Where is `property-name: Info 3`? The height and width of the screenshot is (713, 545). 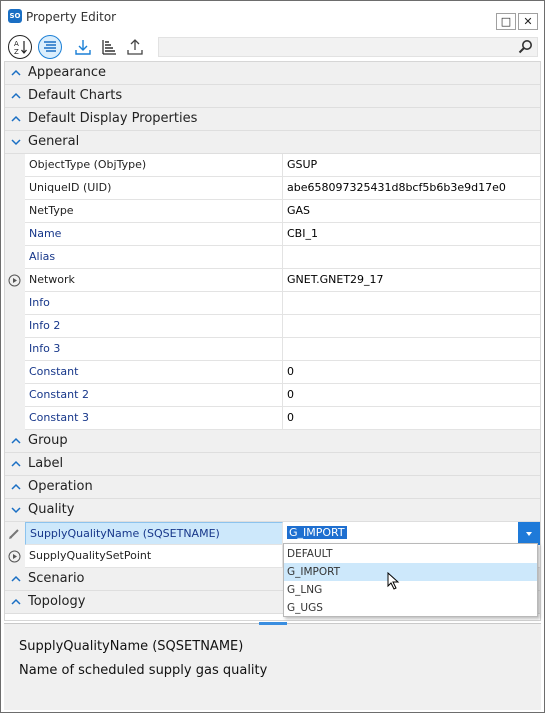
property-name: Info 3 is located at coordinates (154, 349).